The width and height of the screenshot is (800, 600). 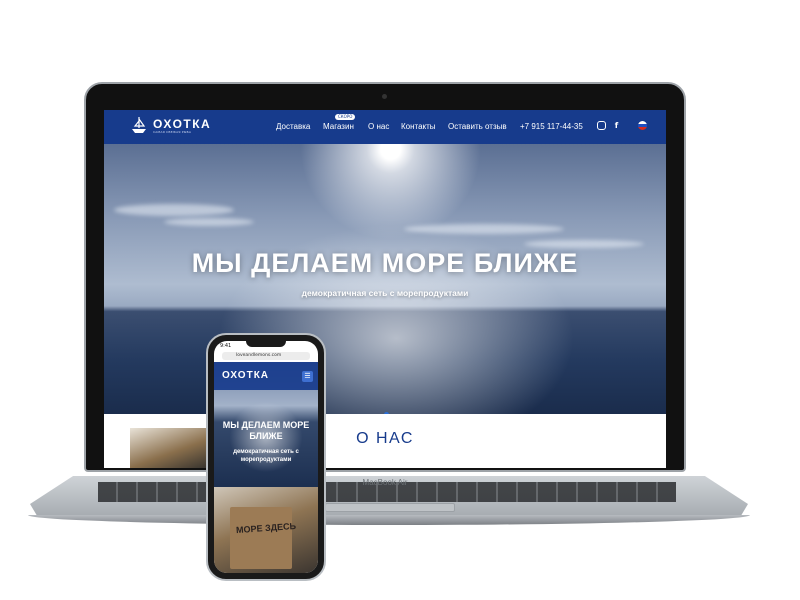 What do you see at coordinates (385, 482) in the screenshot?
I see `model-label: MacBook Air` at bounding box center [385, 482].